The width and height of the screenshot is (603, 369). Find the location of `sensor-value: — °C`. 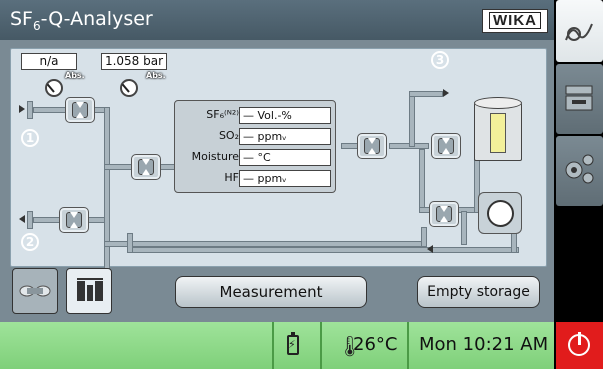

sensor-value: — °C is located at coordinates (285, 157).